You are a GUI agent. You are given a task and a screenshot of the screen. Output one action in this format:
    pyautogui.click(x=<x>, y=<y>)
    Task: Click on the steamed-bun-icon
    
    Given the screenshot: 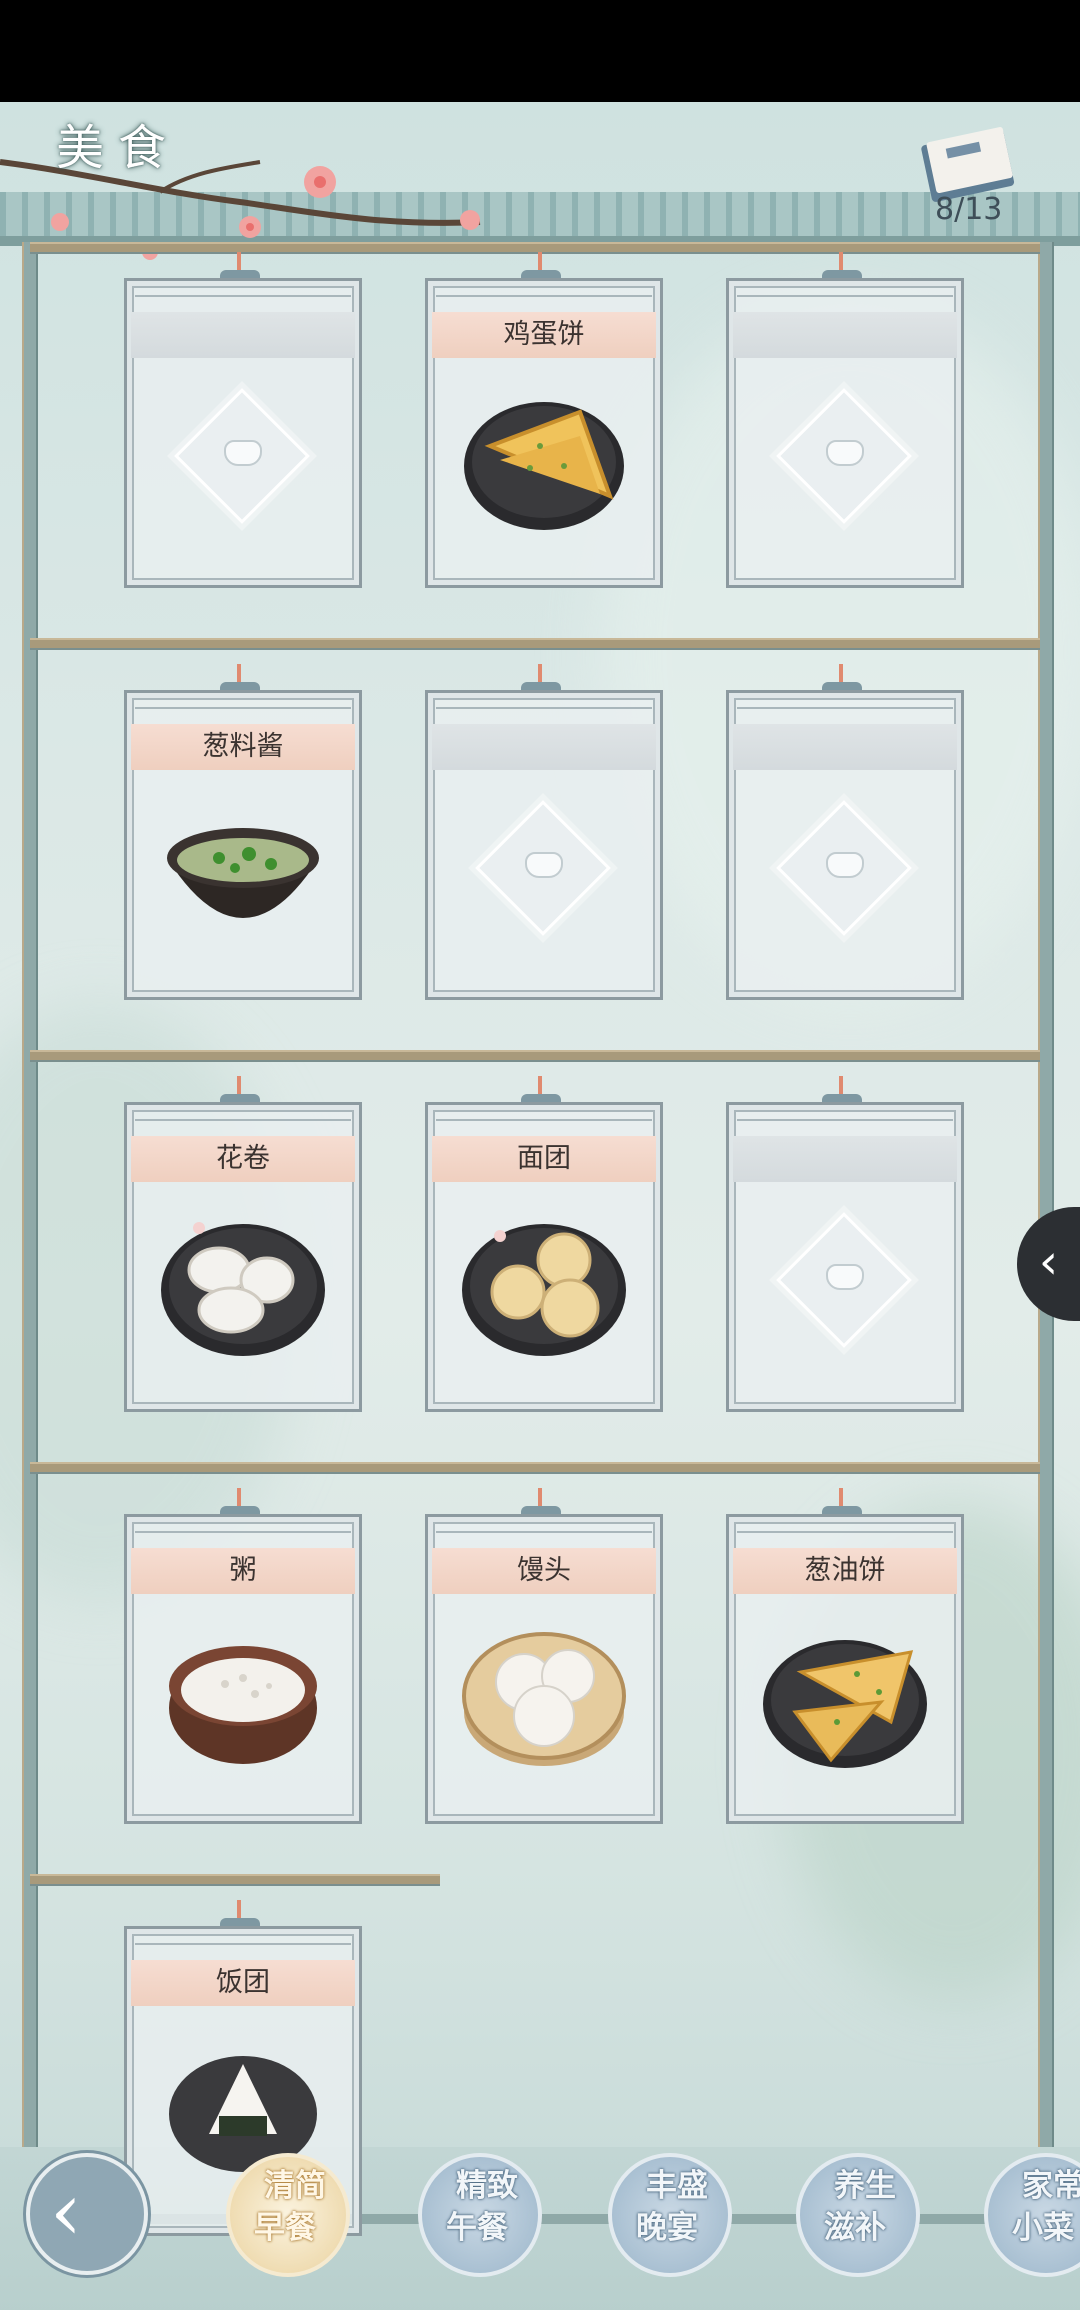 What is the action you would take?
    pyautogui.click(x=544, y=1696)
    